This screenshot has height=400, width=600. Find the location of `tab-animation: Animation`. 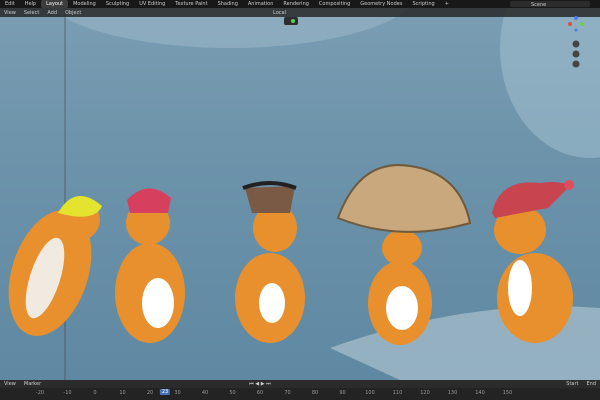

tab-animation: Animation is located at coordinates (261, 4).